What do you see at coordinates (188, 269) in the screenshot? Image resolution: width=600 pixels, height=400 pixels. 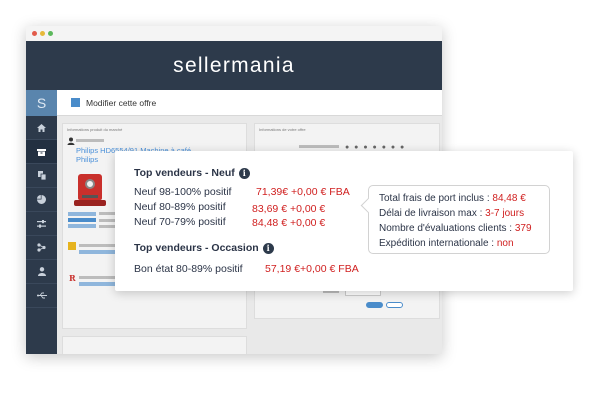 I see `used-seller-row-label: Bon état 80-89% positif` at bounding box center [188, 269].